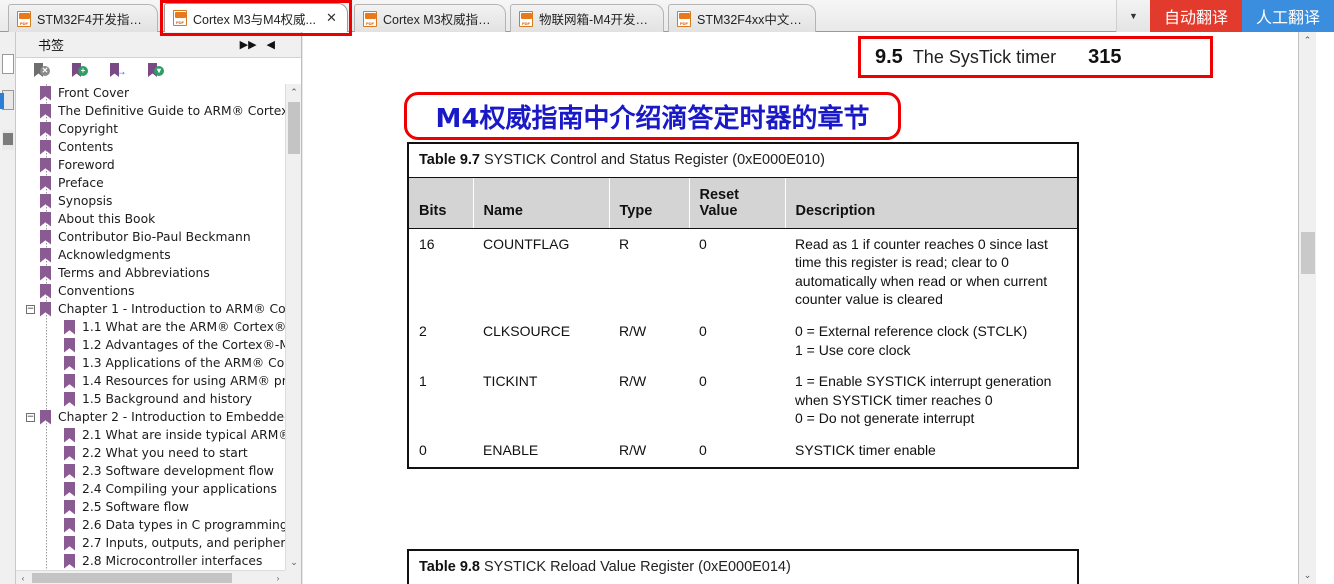 The image size is (1334, 584). I want to click on bookmark-row-content: 2.4 Compiling your applications, so click(174, 489).